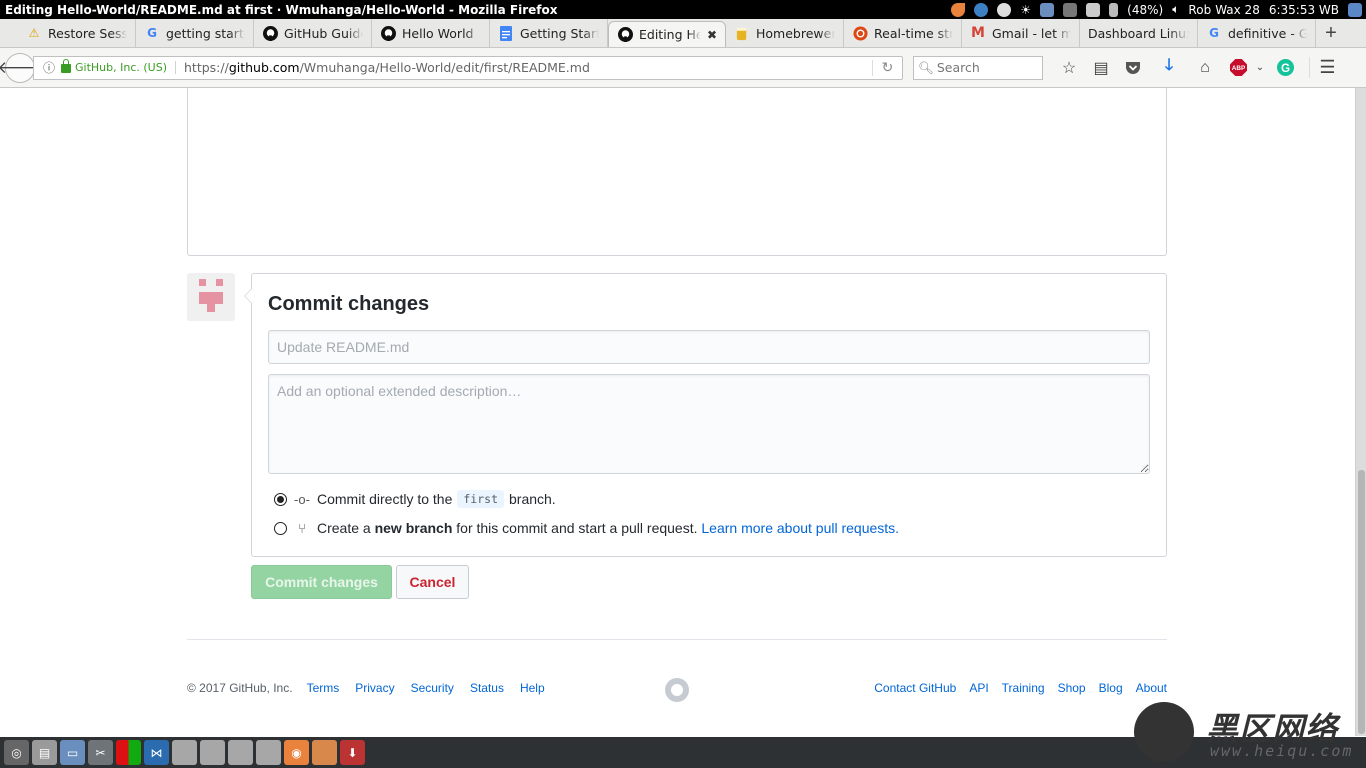 This screenshot has height=768, width=1366. What do you see at coordinates (1093, 9) in the screenshot?
I see `mail-icon` at bounding box center [1093, 9].